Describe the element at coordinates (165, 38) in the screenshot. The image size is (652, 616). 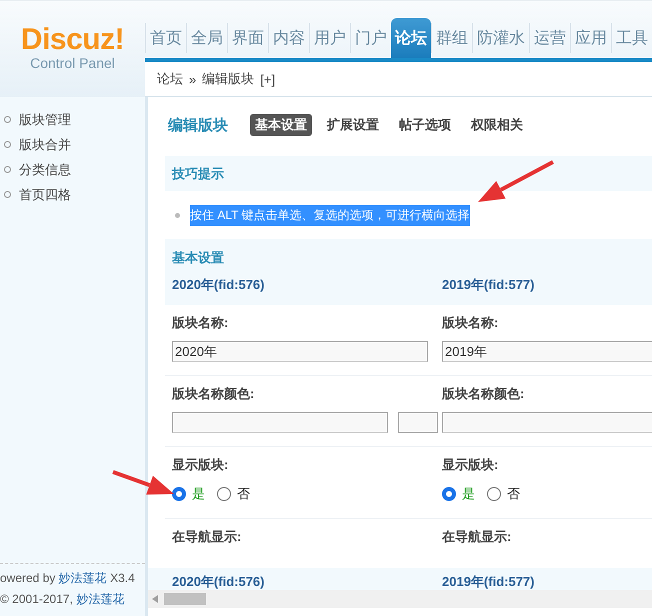
I see `nav-tab: 首页` at that location.